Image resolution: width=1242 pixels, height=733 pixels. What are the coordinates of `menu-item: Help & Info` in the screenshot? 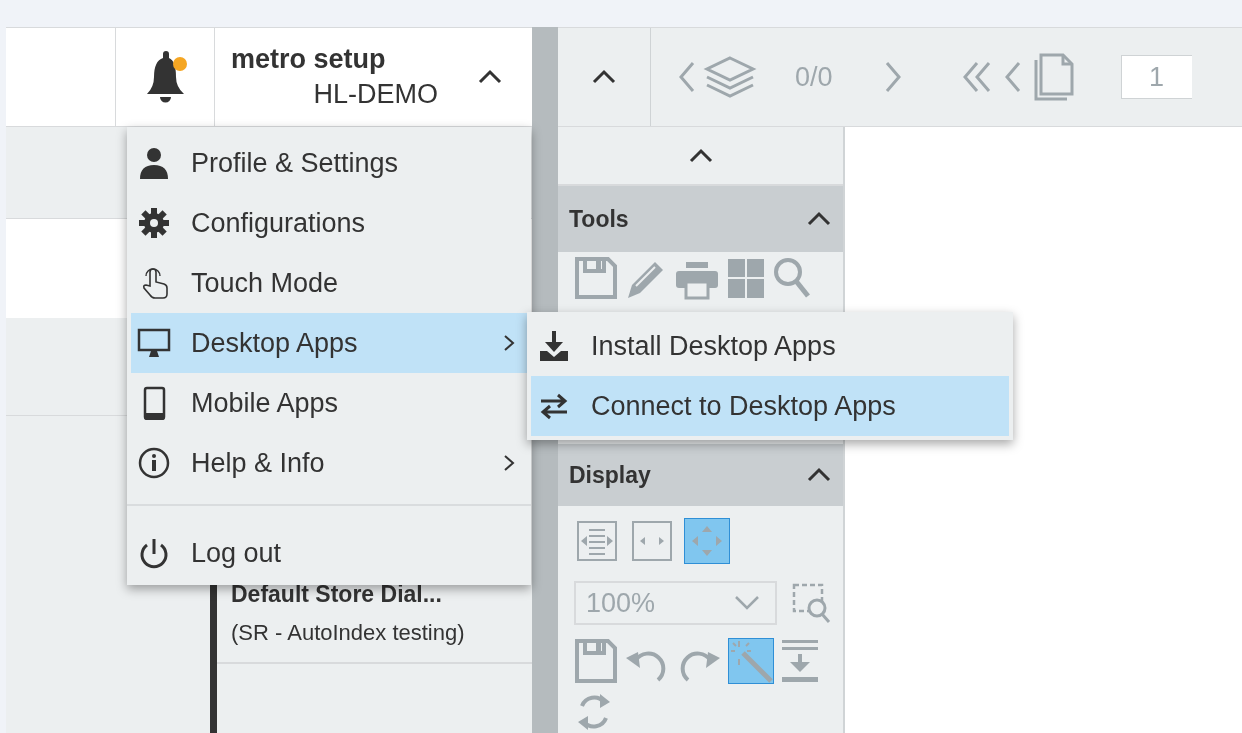 It's located at (329, 463).